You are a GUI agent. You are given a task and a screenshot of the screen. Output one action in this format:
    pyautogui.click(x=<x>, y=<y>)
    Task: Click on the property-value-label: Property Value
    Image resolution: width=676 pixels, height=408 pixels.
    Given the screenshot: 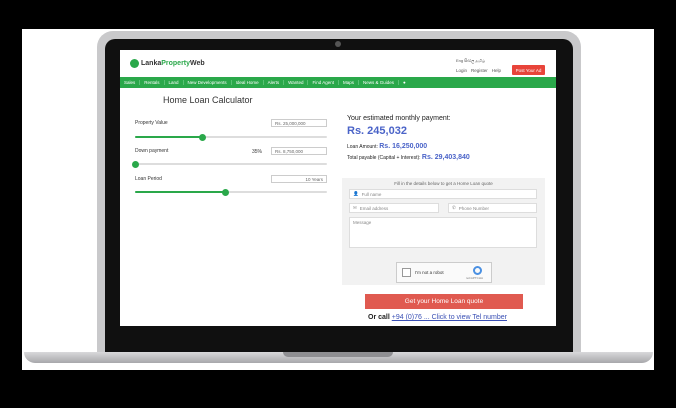 What is the action you would take?
    pyautogui.click(x=151, y=123)
    